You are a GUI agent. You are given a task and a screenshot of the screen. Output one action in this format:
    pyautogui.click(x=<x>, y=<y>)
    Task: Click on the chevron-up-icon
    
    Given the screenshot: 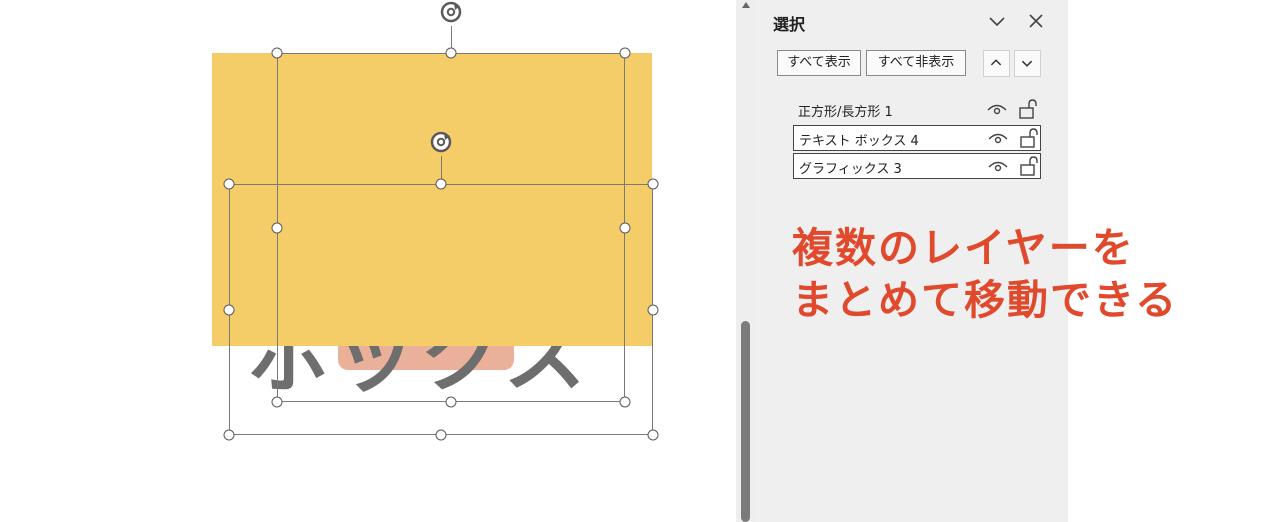 What is the action you would take?
    pyautogui.click(x=996, y=62)
    